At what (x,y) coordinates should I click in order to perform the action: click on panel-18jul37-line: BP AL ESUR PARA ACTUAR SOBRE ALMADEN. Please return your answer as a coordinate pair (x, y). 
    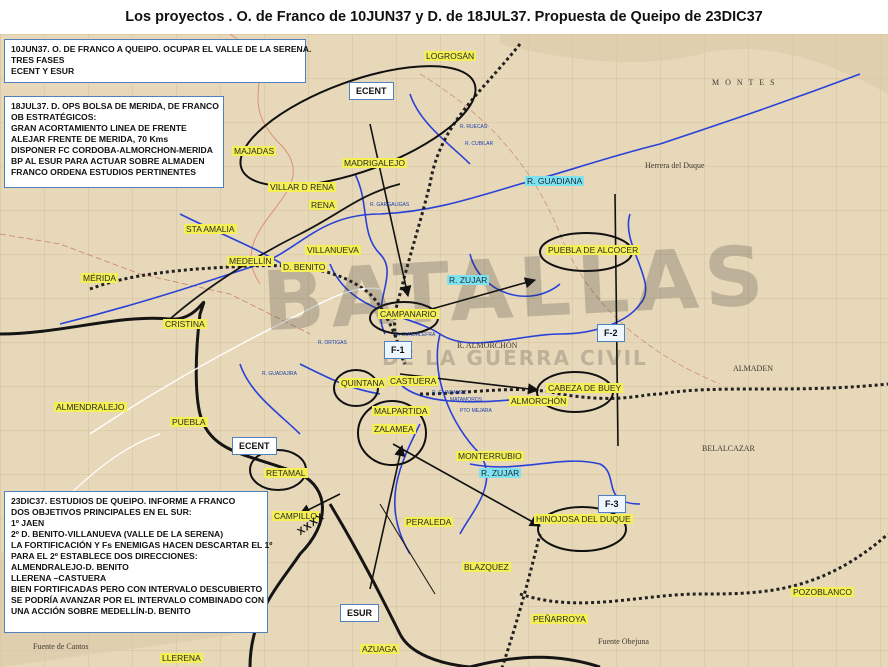
    Looking at the image, I should click on (108, 161).